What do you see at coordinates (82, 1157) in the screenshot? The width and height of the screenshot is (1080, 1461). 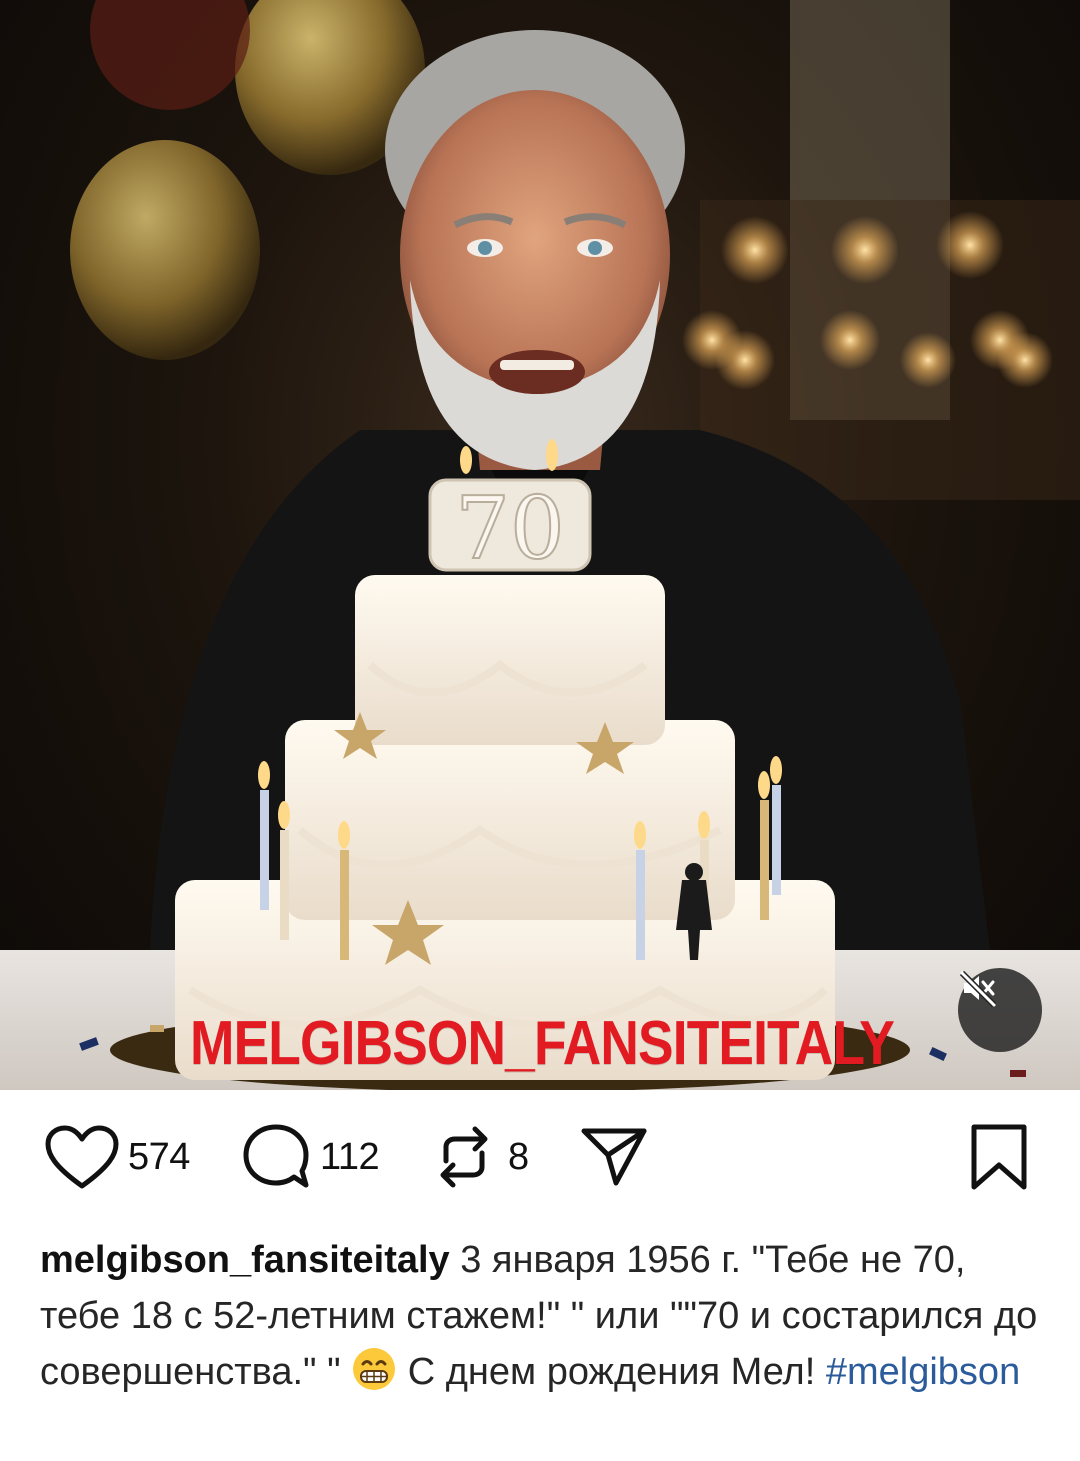 I see `heart-icon` at bounding box center [82, 1157].